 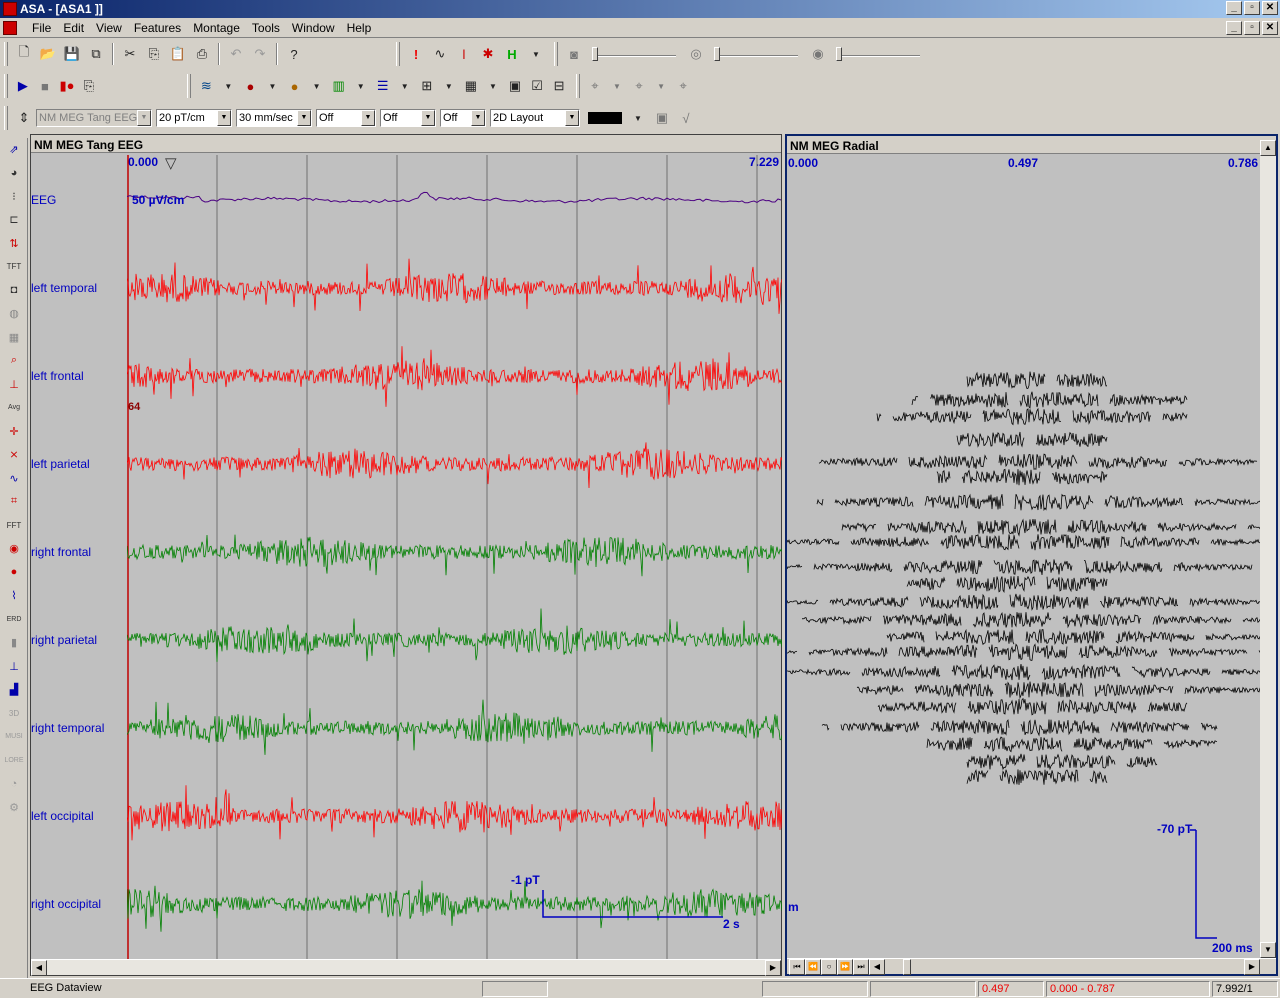 What do you see at coordinates (14, 431) in the screenshot?
I see `tool-cursor-icon: ✛` at bounding box center [14, 431].